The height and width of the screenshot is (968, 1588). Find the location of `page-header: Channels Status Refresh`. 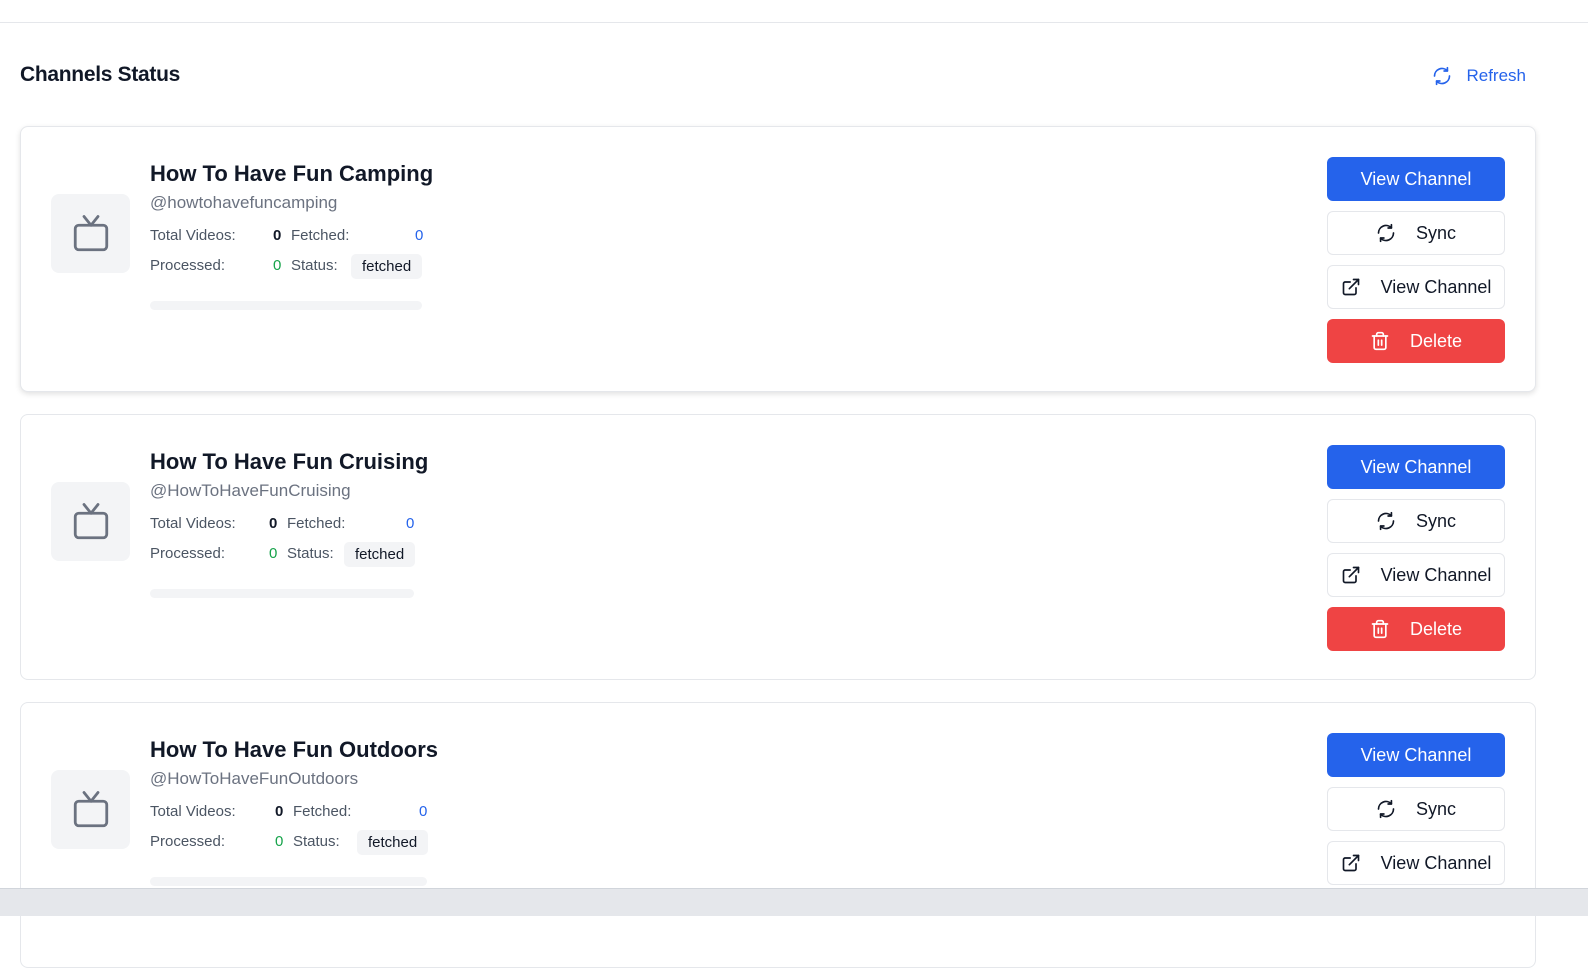

page-header: Channels Status Refresh is located at coordinates (783, 76).